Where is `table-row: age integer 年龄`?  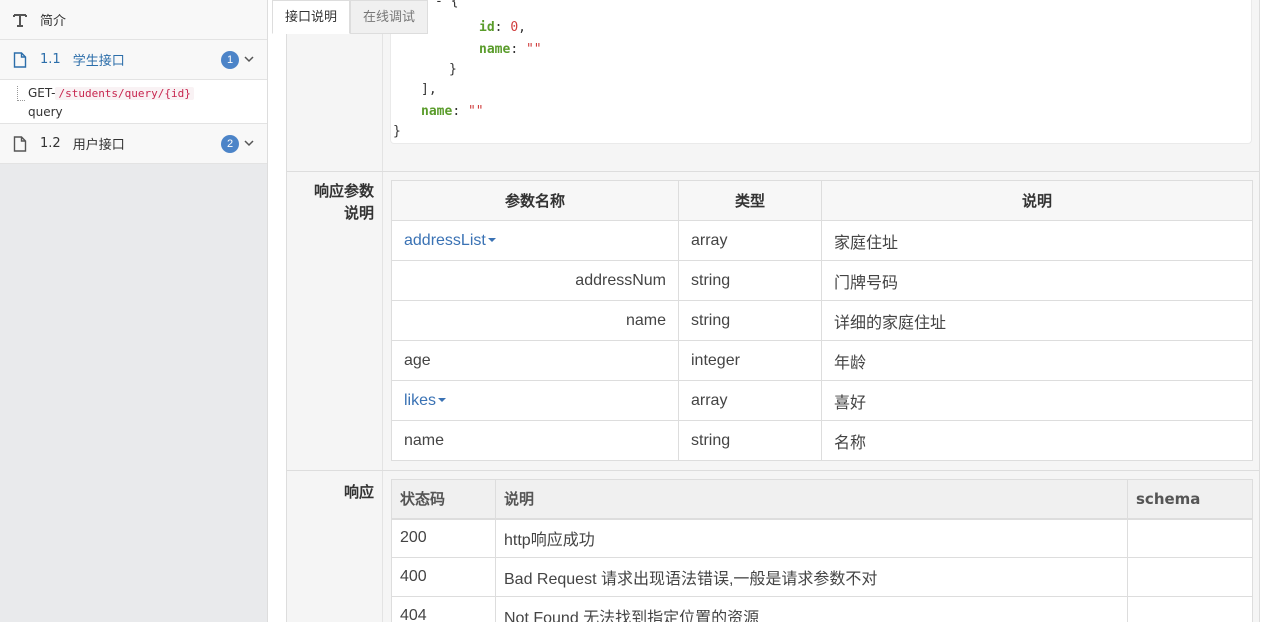
table-row: age integer 年龄 is located at coordinates (822, 360).